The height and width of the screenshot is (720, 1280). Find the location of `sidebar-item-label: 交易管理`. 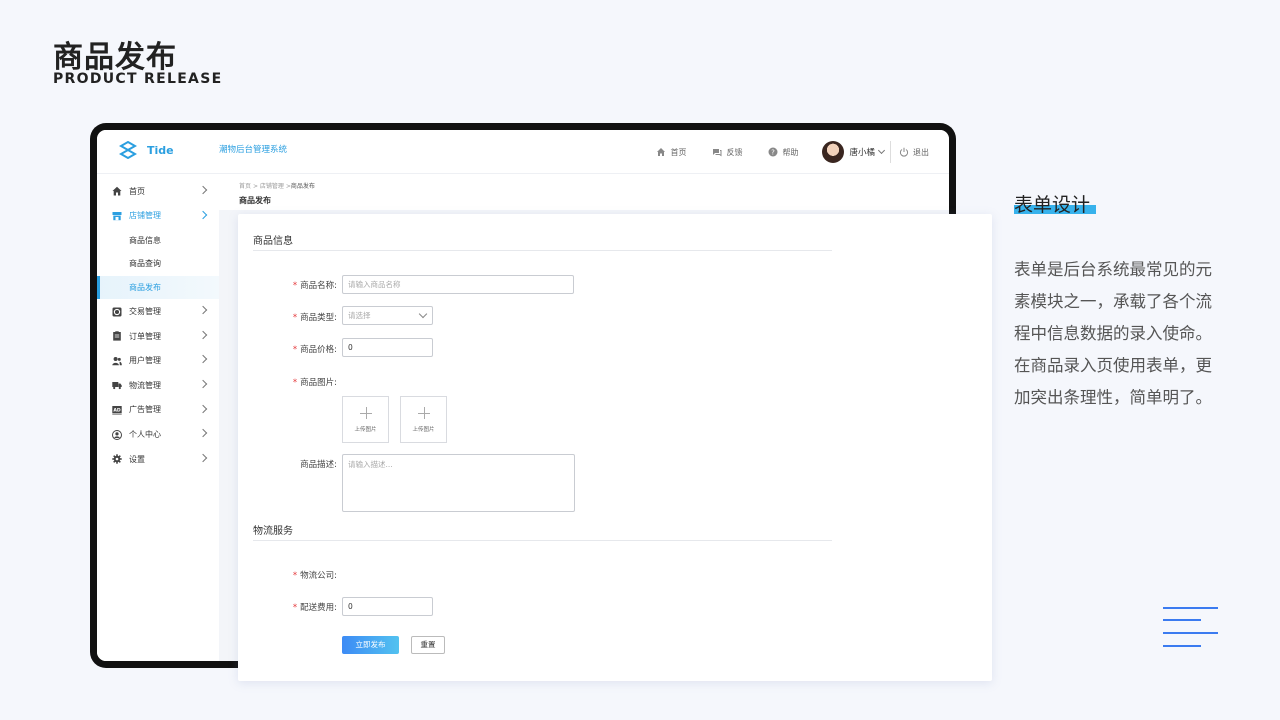

sidebar-item-label: 交易管理 is located at coordinates (145, 312).